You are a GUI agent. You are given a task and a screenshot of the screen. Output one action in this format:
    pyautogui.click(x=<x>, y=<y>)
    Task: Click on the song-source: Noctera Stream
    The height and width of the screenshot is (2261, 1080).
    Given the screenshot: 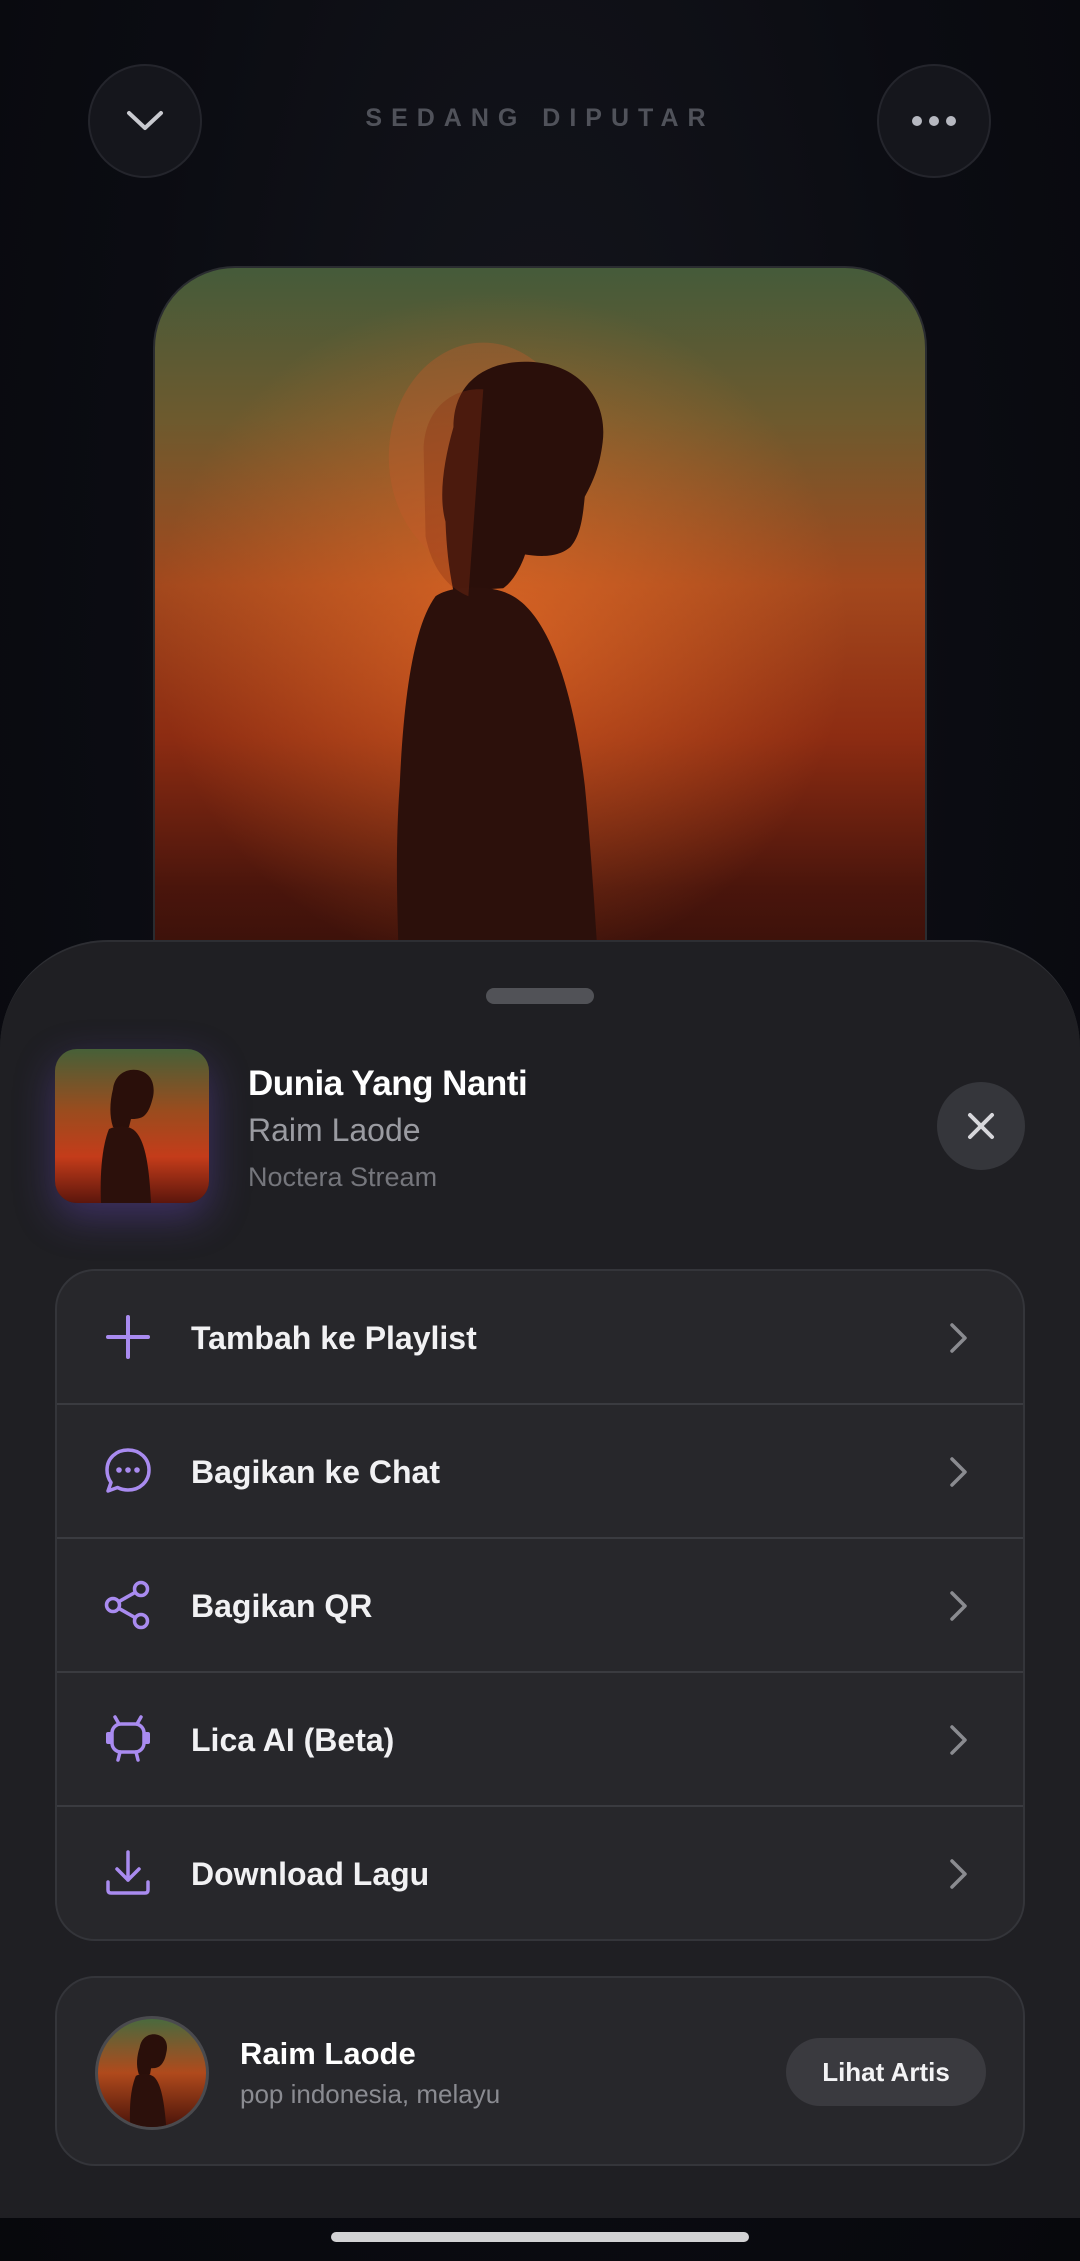 What is the action you would take?
    pyautogui.click(x=343, y=1177)
    